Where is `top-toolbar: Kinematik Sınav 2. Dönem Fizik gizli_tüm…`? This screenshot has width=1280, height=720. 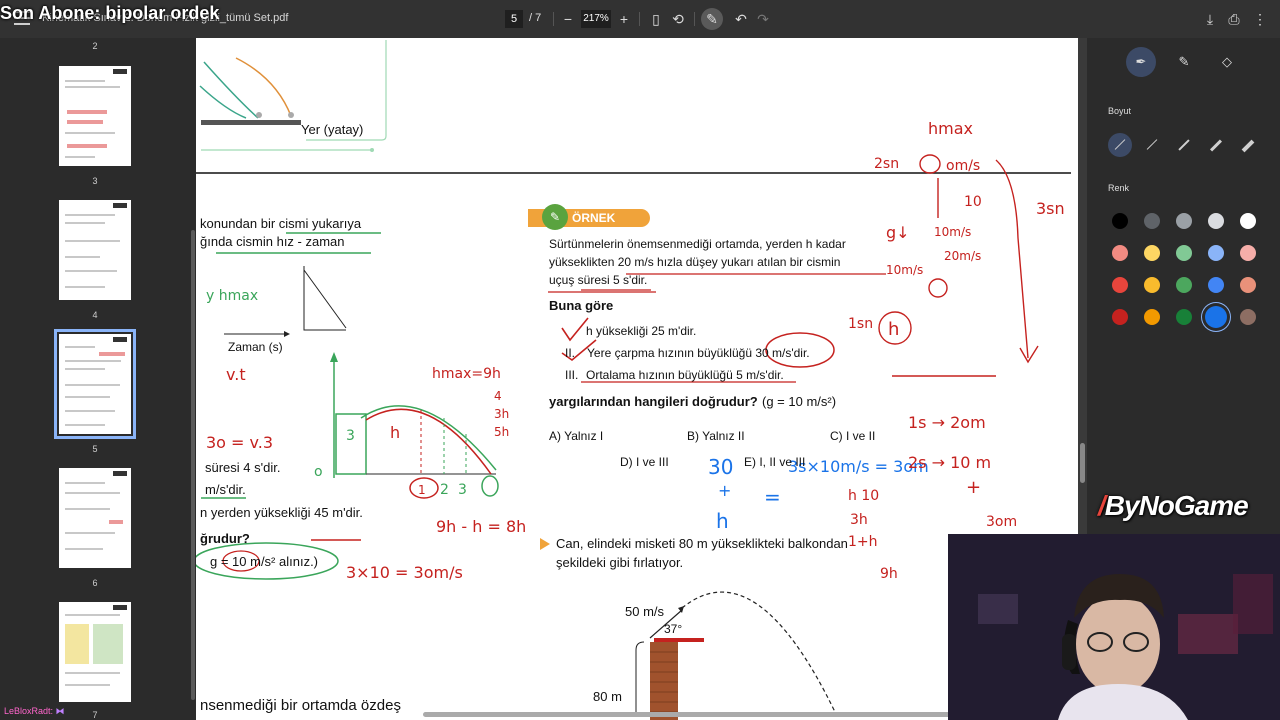 top-toolbar: Kinematik Sınav 2. Dönem Fizik gizli_tüm… is located at coordinates (640, 19).